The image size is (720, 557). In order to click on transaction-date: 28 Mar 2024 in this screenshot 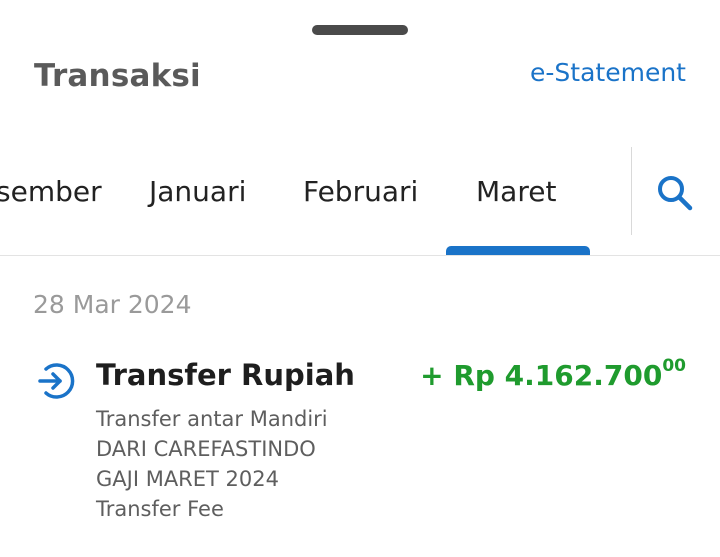, I will do `click(112, 304)`.